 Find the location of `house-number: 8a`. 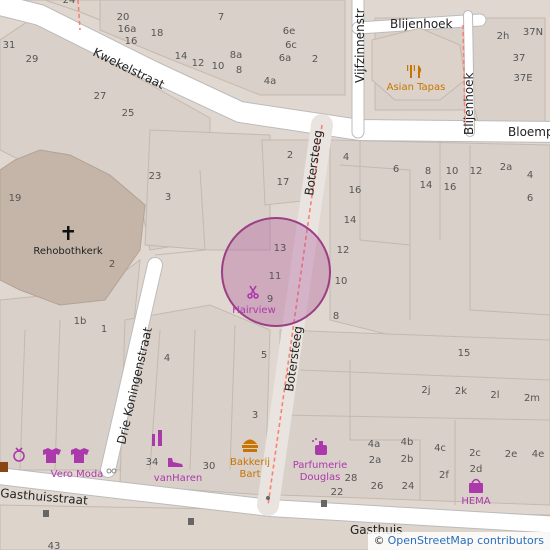

house-number: 8a is located at coordinates (236, 55).